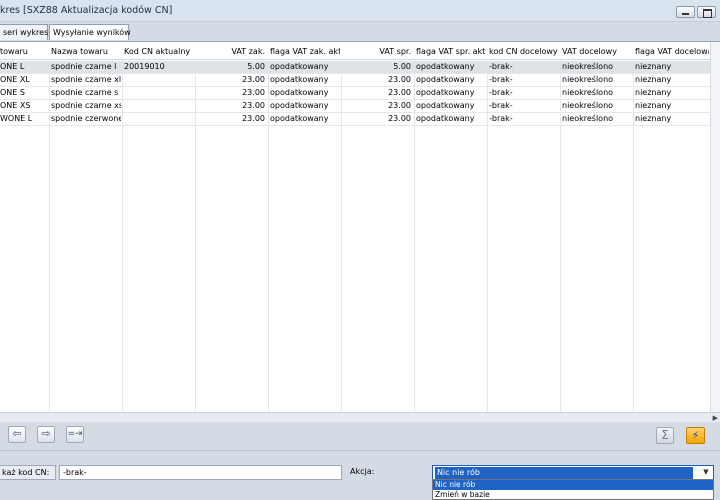 This screenshot has width=720, height=500. What do you see at coordinates (85, 92) in the screenshot?
I see `cell-name: spodnie czarne s` at bounding box center [85, 92].